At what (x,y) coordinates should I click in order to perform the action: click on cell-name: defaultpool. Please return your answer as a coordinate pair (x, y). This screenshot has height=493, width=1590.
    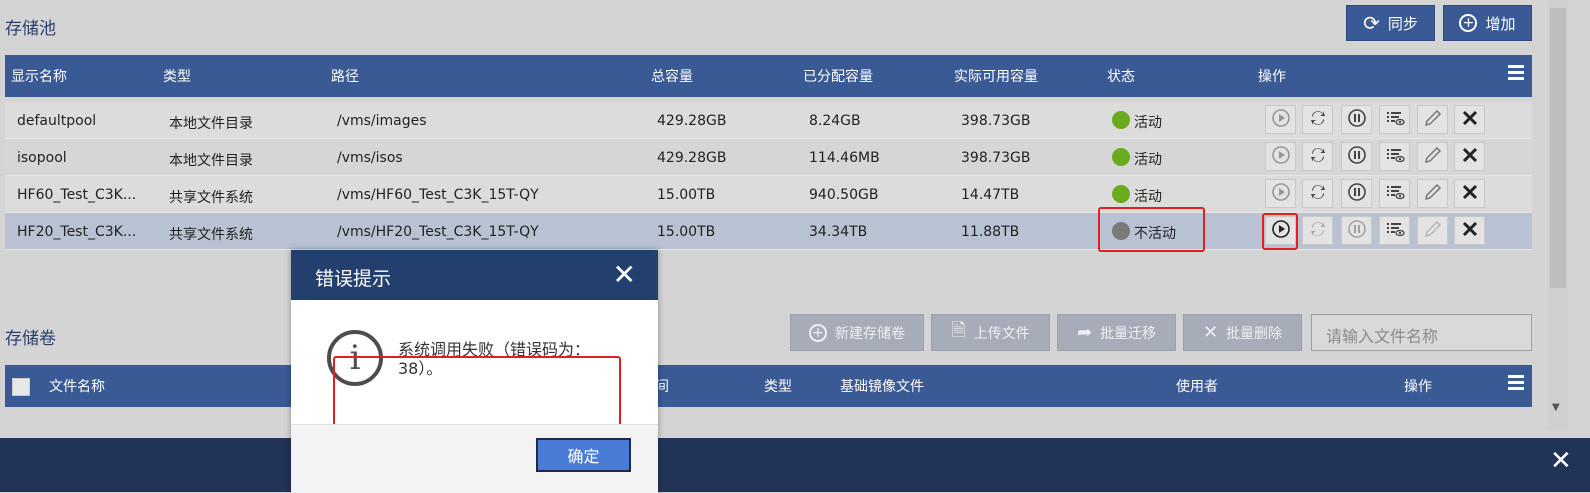
    Looking at the image, I should click on (57, 121).